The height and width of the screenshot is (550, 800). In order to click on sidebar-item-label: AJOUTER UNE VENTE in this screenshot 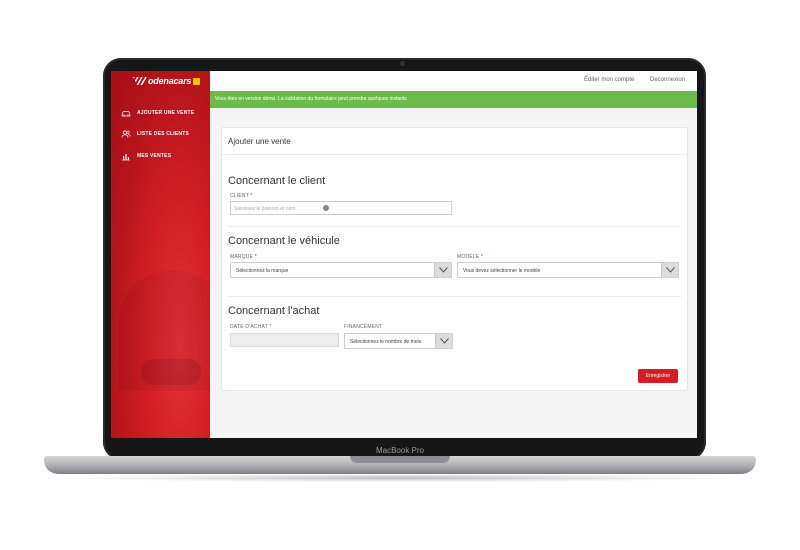, I will do `click(166, 113)`.